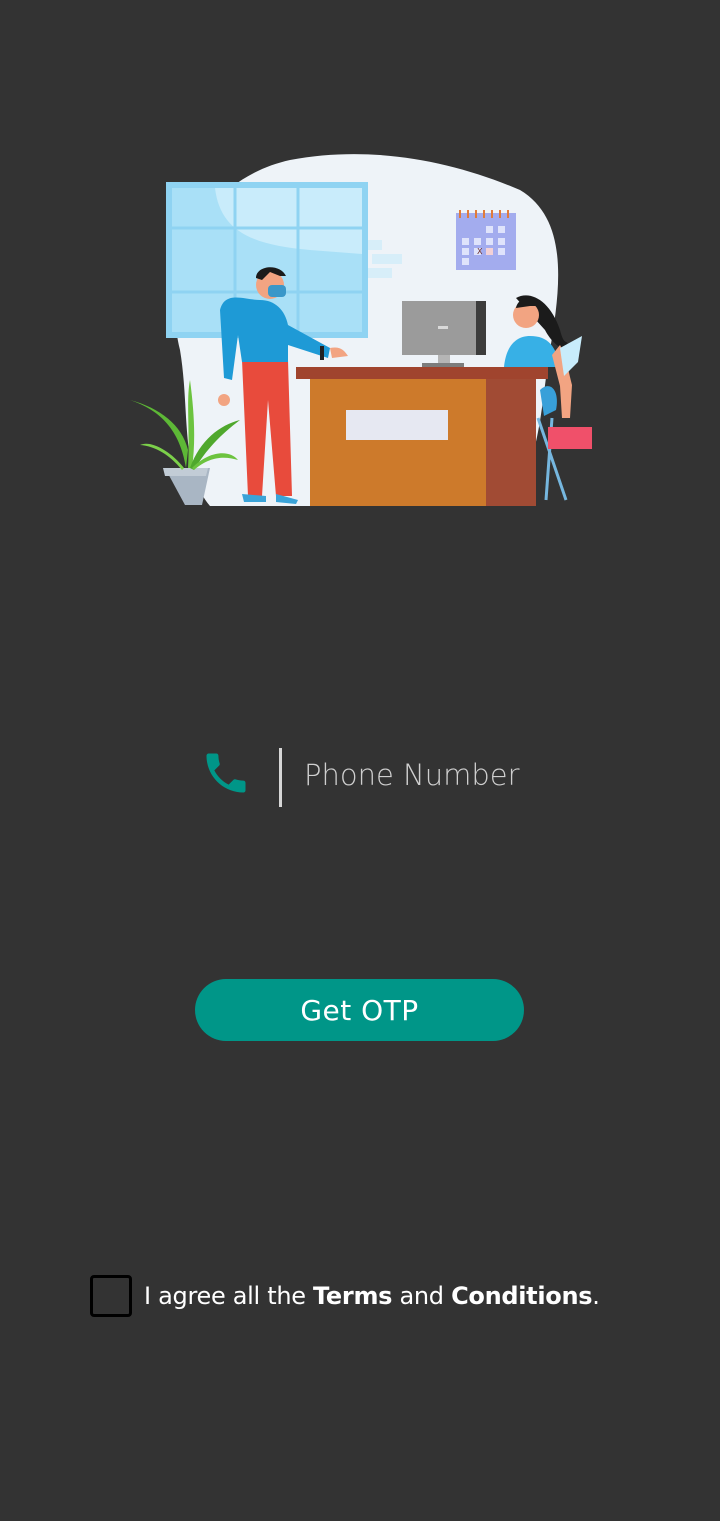 The height and width of the screenshot is (1521, 720). I want to click on conditions-link: Conditions, so click(521, 1296).